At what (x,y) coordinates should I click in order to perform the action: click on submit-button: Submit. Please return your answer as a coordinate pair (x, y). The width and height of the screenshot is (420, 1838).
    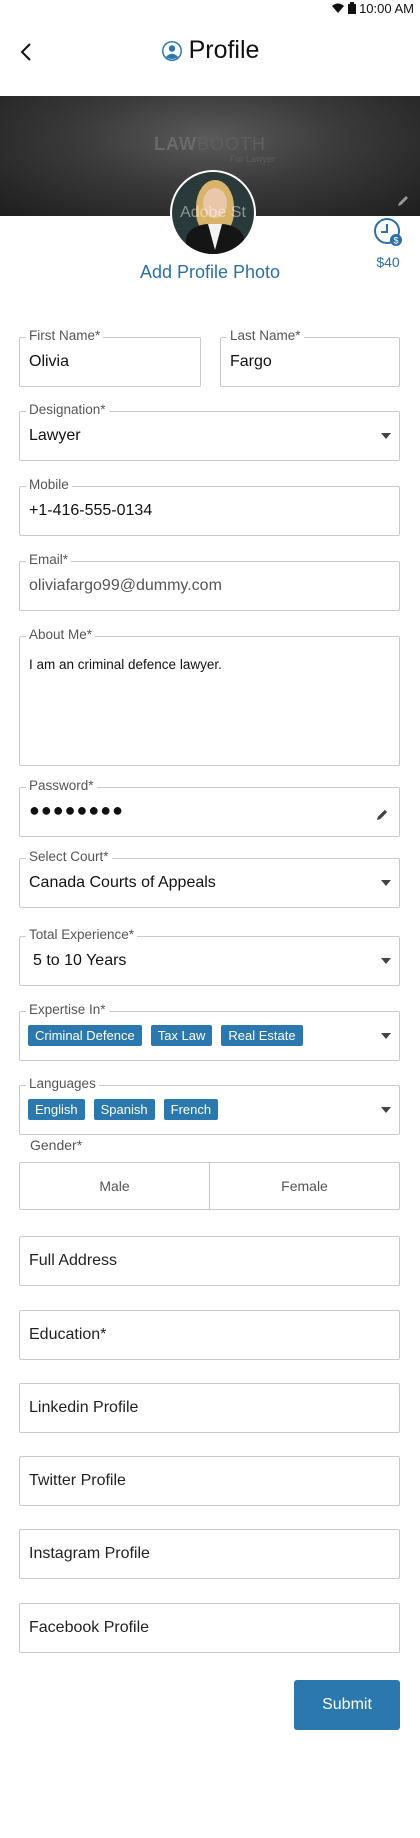
    Looking at the image, I should click on (347, 1705).